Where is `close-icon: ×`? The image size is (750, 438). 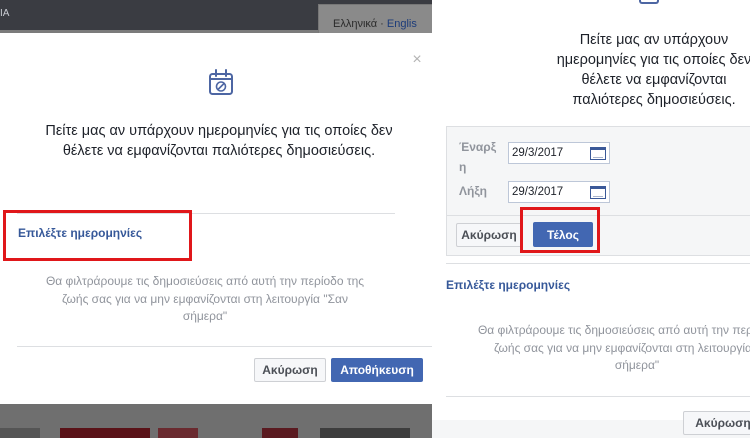
close-icon: × is located at coordinates (417, 60).